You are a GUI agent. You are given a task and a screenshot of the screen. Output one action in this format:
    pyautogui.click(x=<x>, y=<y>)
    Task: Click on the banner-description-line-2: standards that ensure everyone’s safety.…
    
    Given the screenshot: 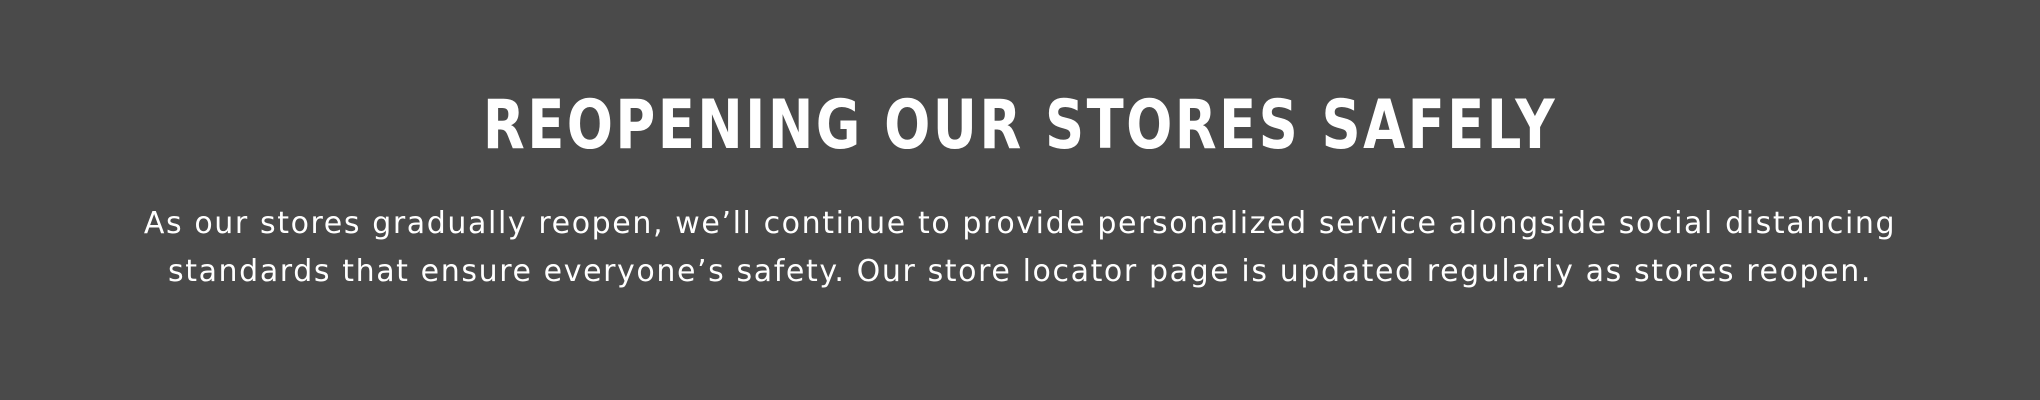 What is the action you would take?
    pyautogui.click(x=1019, y=271)
    